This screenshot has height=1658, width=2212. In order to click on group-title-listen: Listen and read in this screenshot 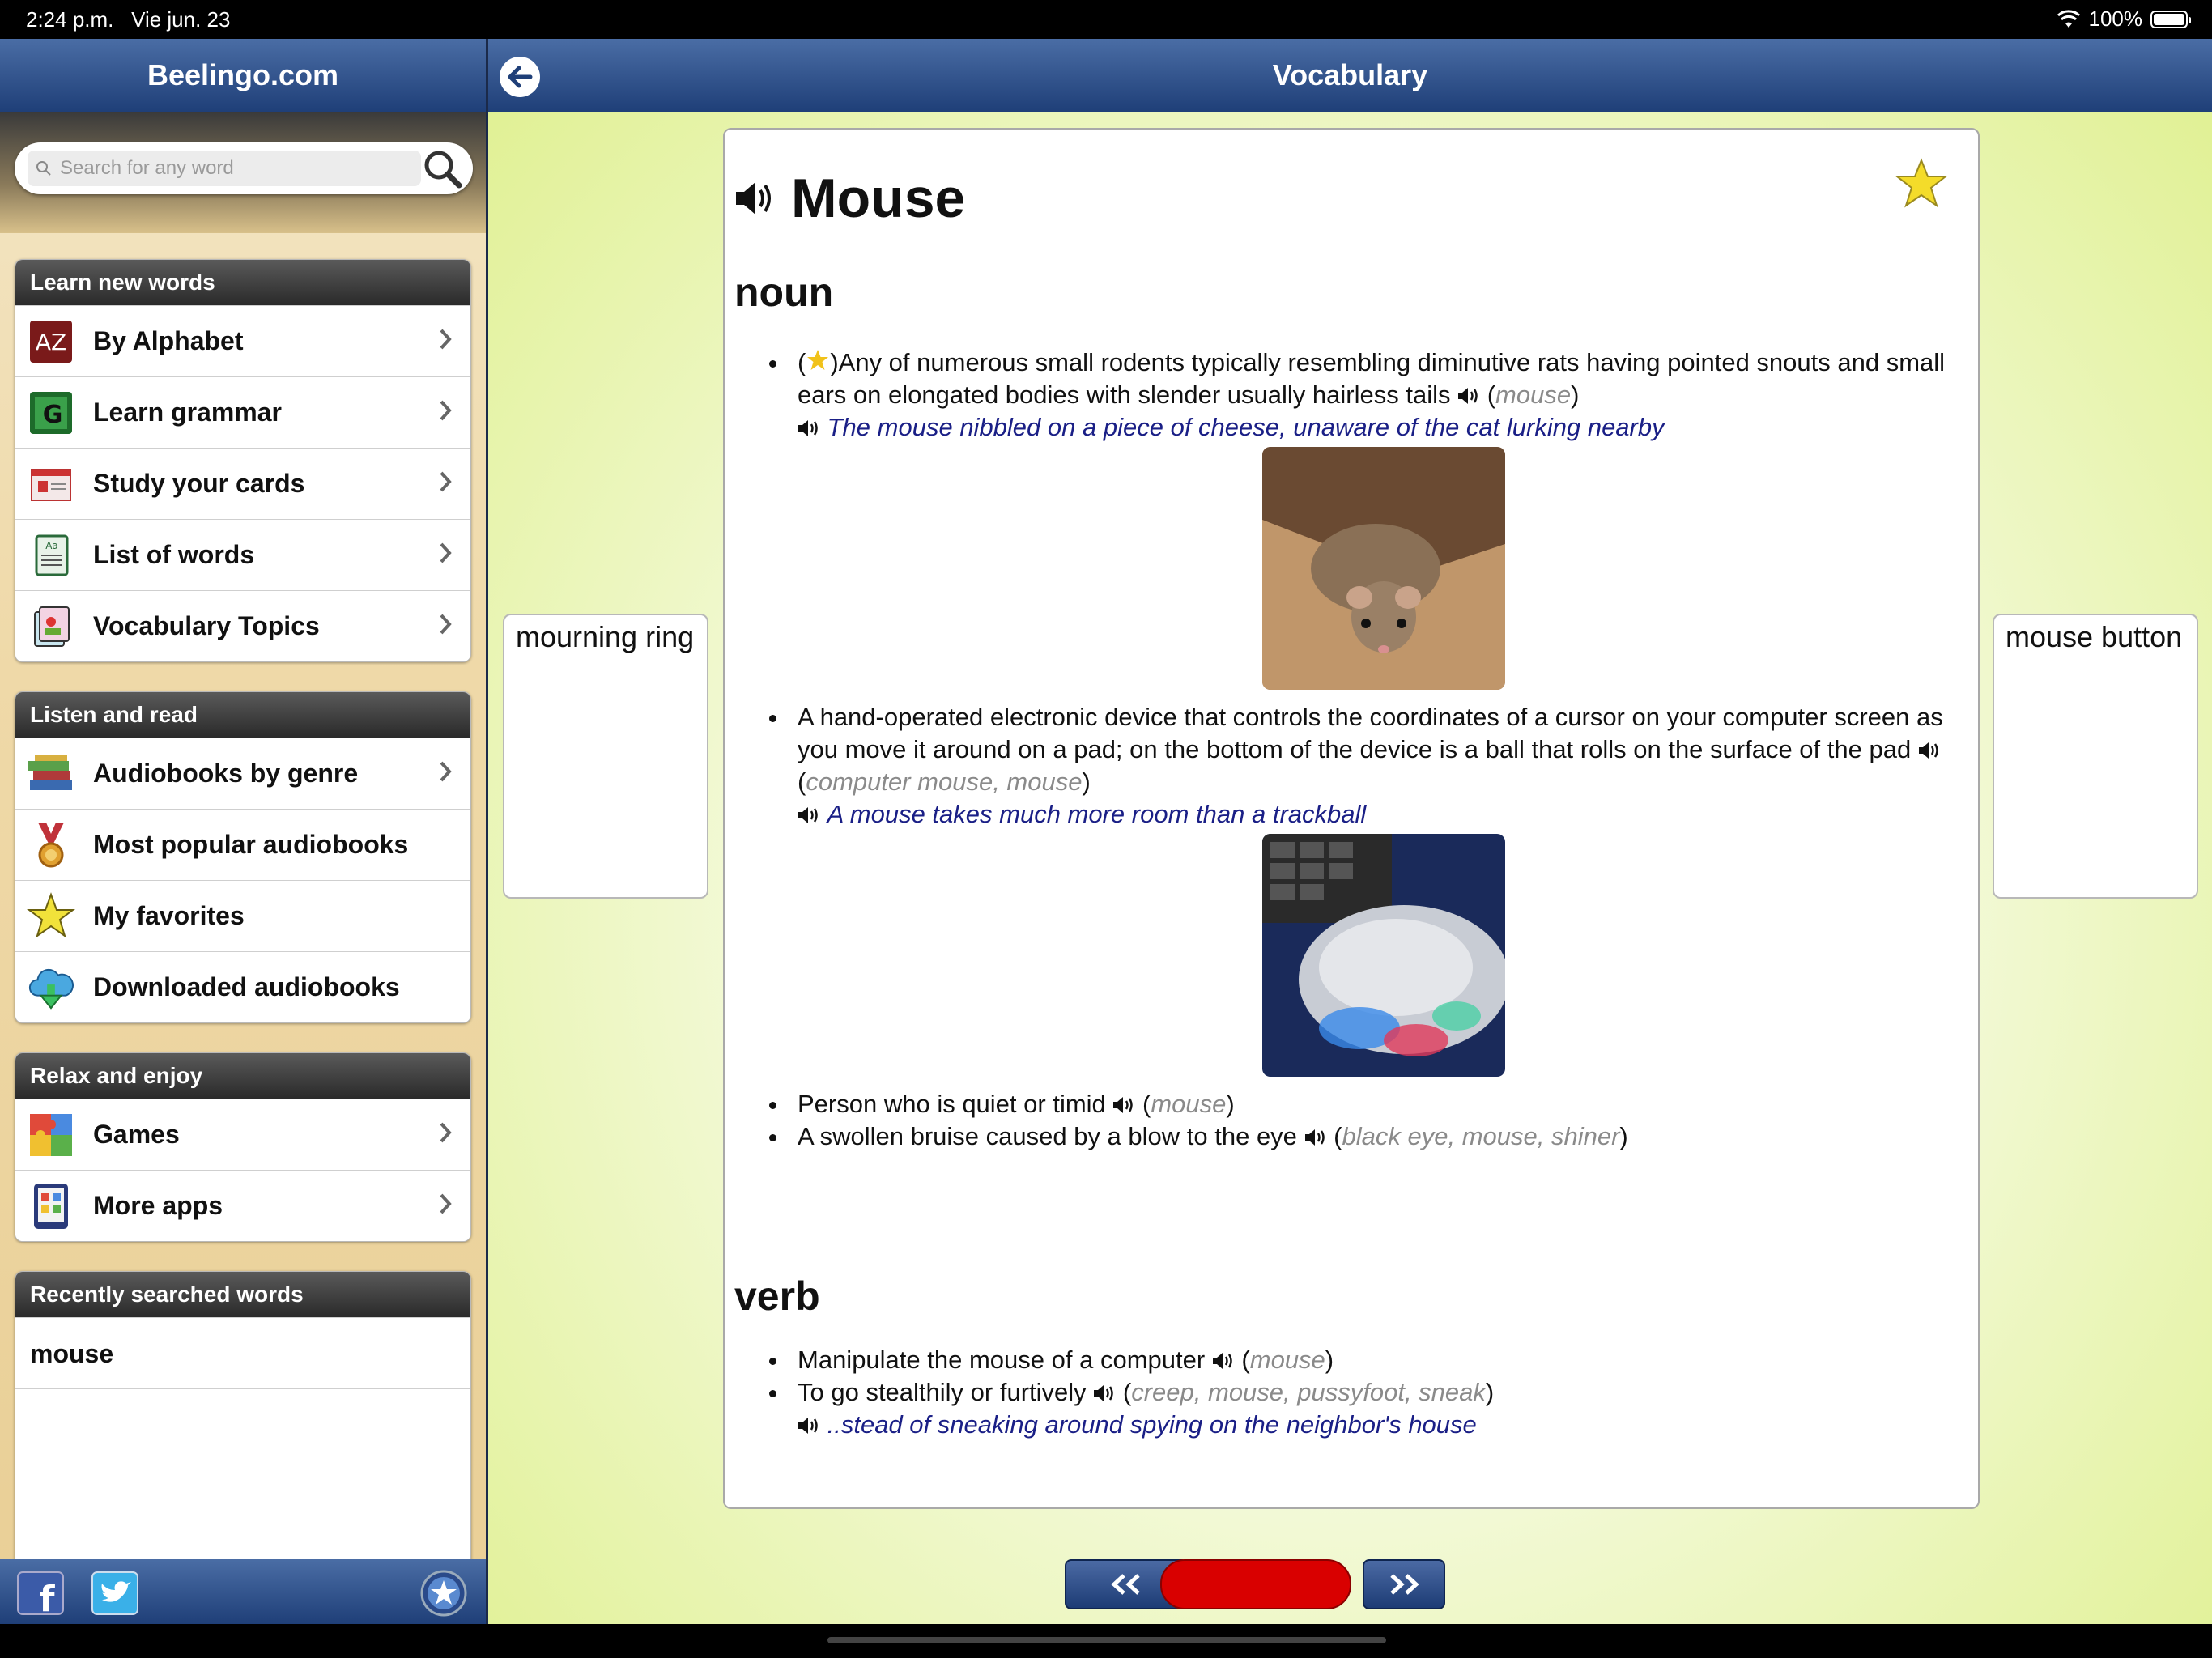, I will do `click(242, 715)`.